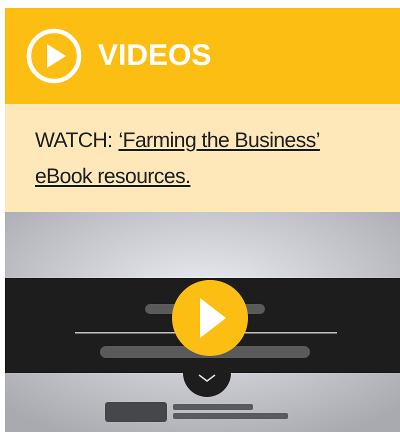  What do you see at coordinates (73, 141) in the screenshot?
I see `watch-label: WATCH:` at bounding box center [73, 141].